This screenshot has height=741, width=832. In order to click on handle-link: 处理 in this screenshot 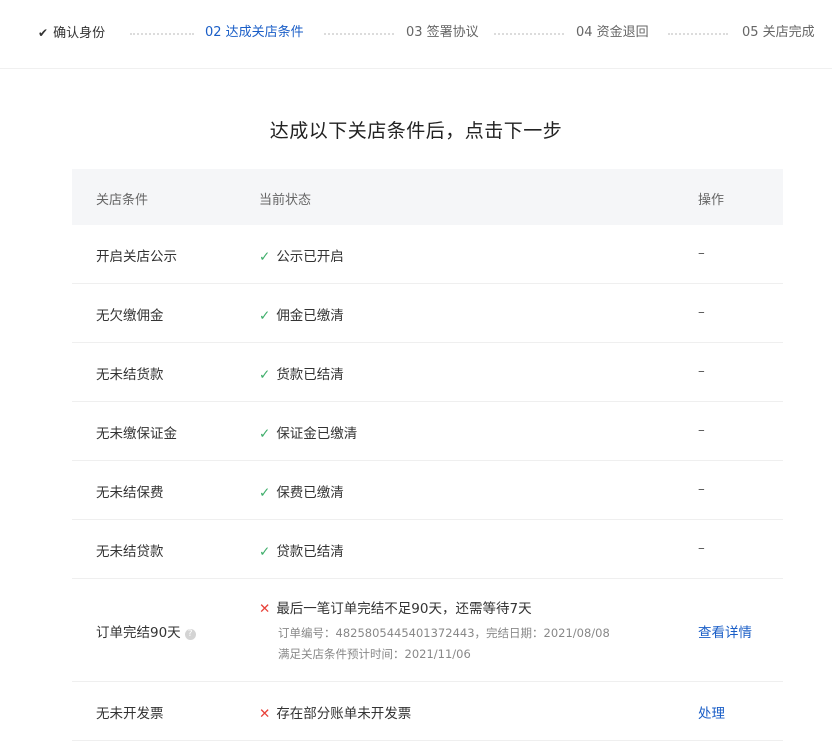, I will do `click(711, 712)`.